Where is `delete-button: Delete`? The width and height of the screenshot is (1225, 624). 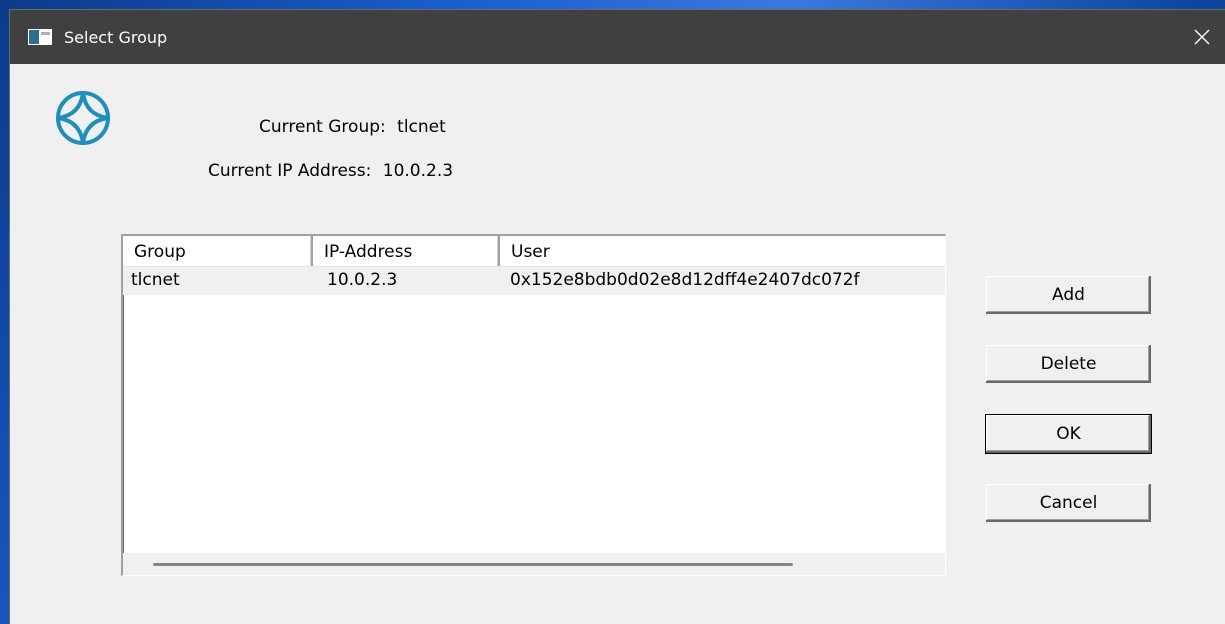
delete-button: Delete is located at coordinates (1068, 364).